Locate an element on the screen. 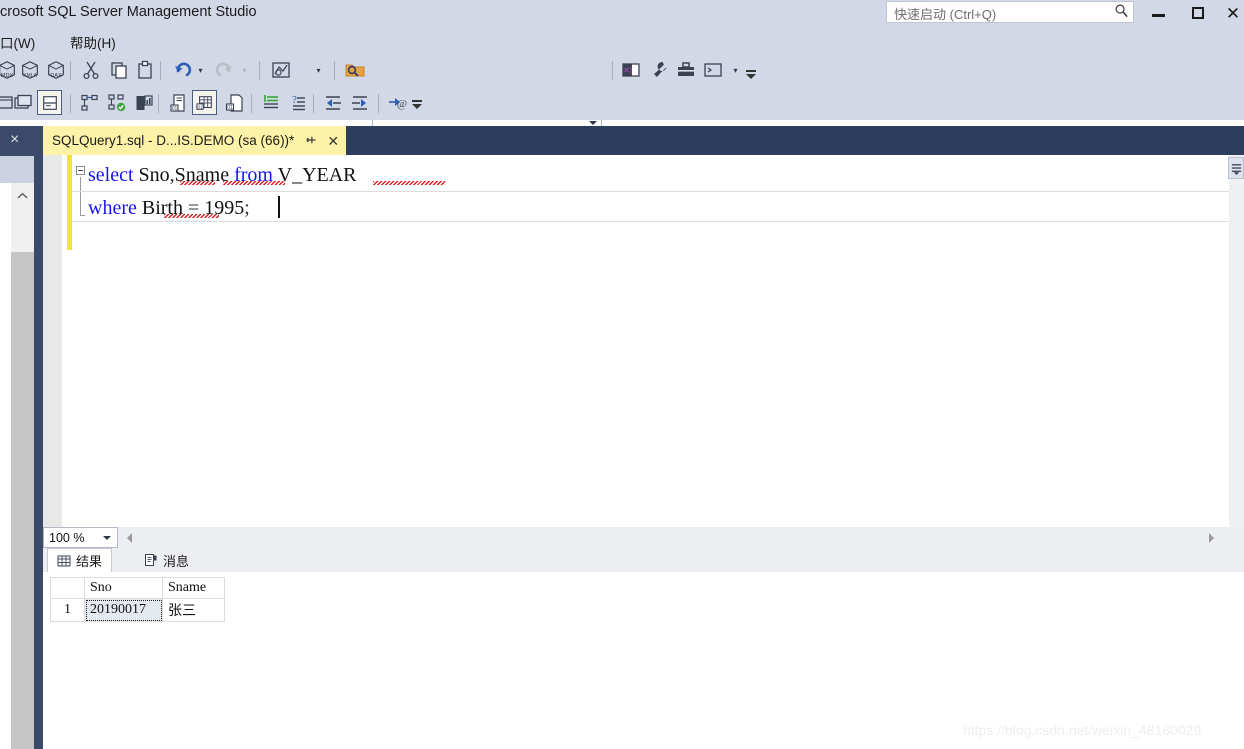  console-dropdown-icon: ▾ is located at coordinates (735, 70).